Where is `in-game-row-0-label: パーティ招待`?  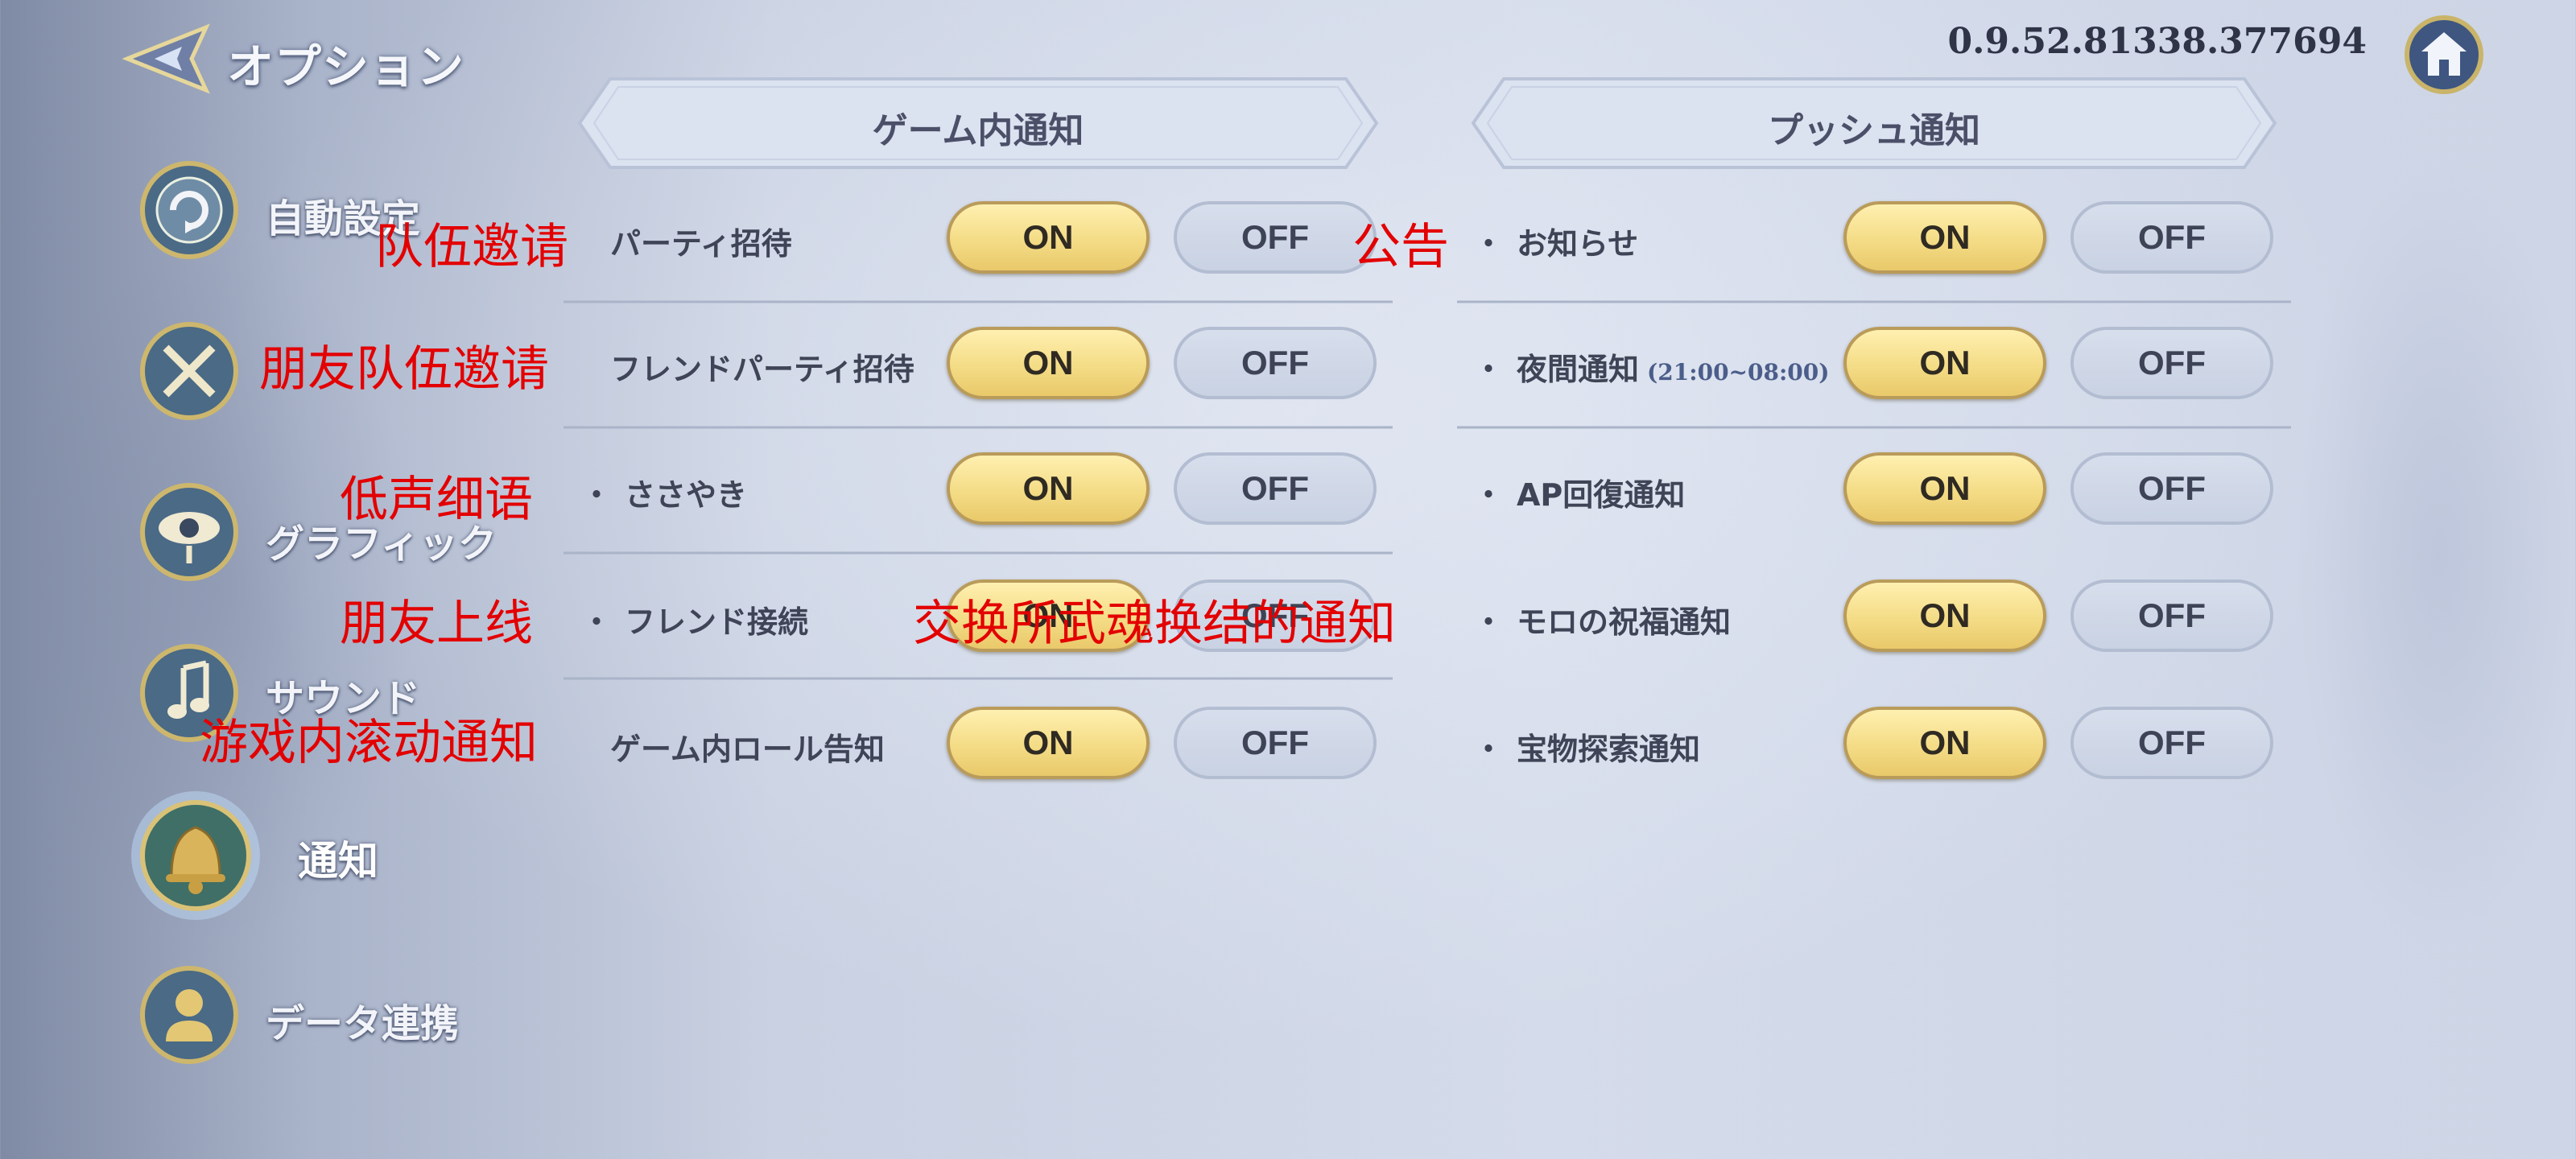
in-game-row-0-label: パーティ招待 is located at coordinates (701, 244).